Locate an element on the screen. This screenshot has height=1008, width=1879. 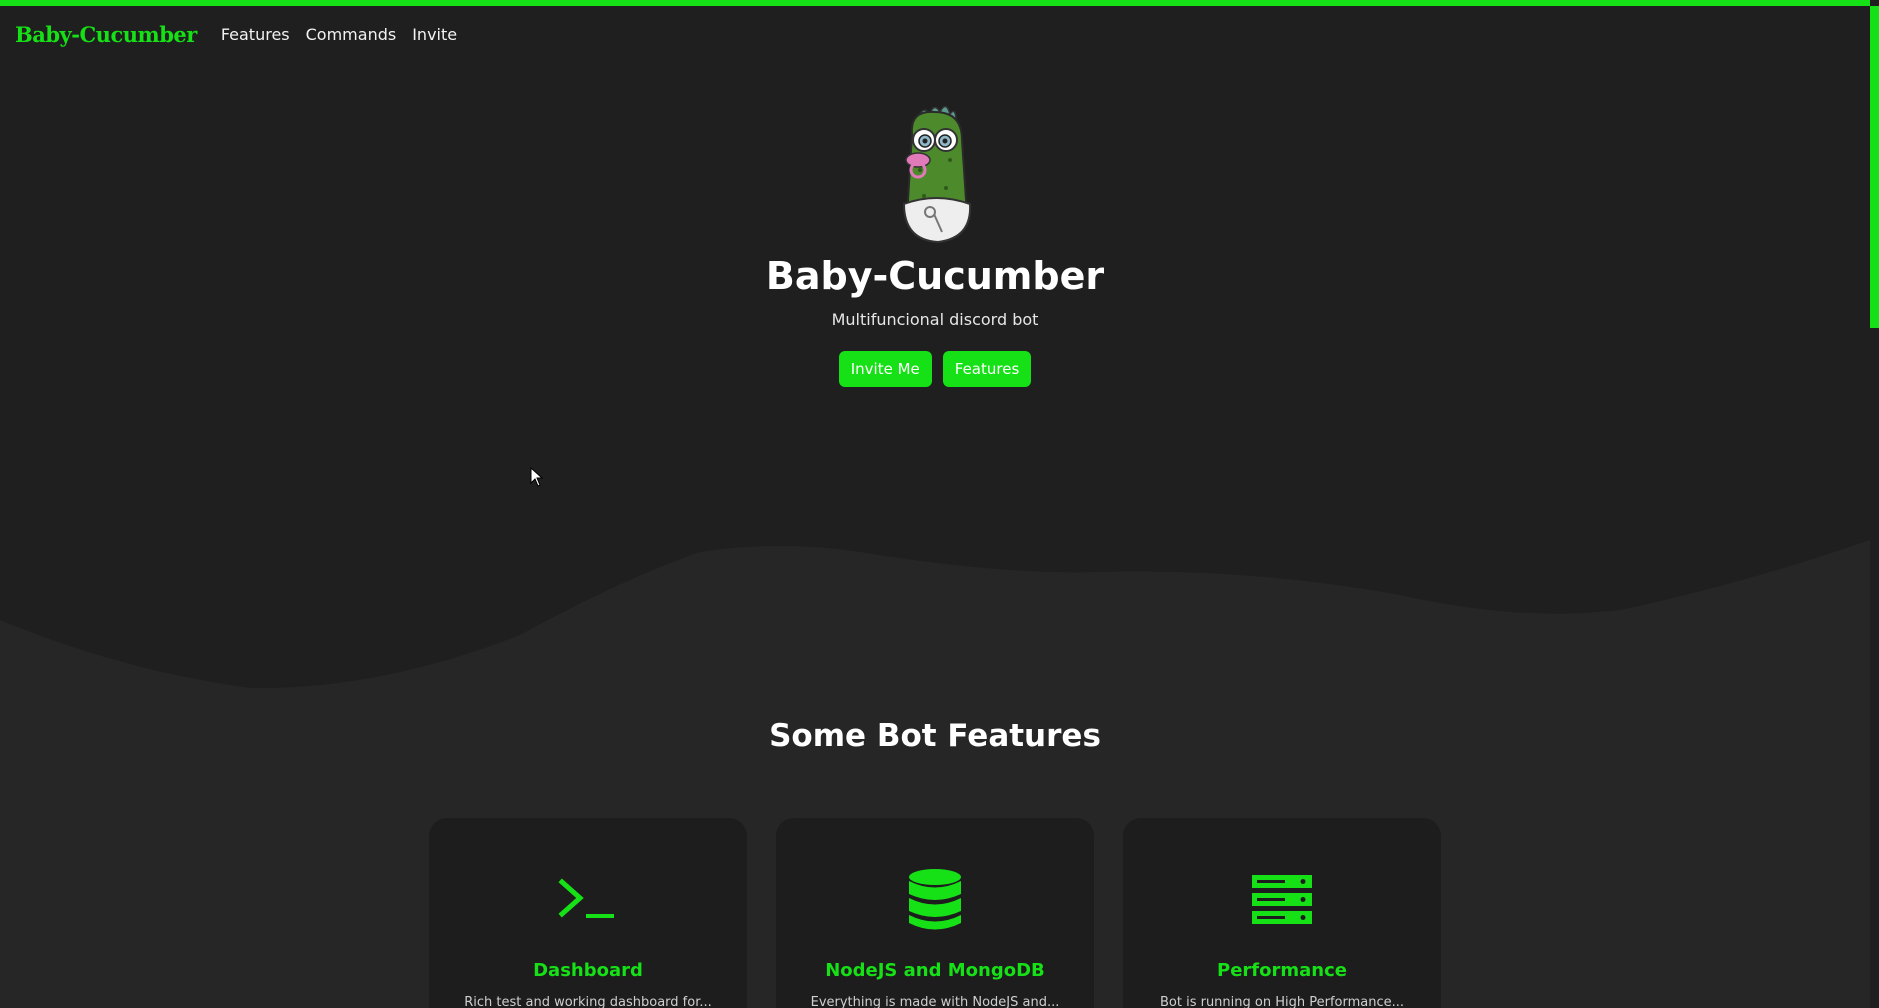
hero-subtitle: Multifuncional discord bot is located at coordinates (935, 319).